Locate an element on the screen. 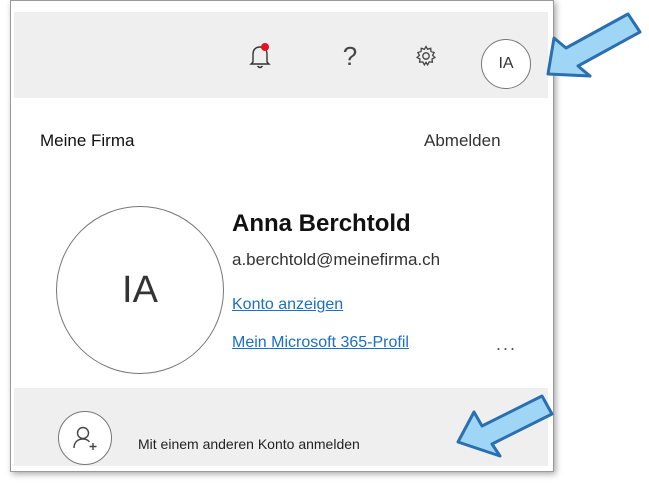  user-name: Anna Berchtold is located at coordinates (321, 223).